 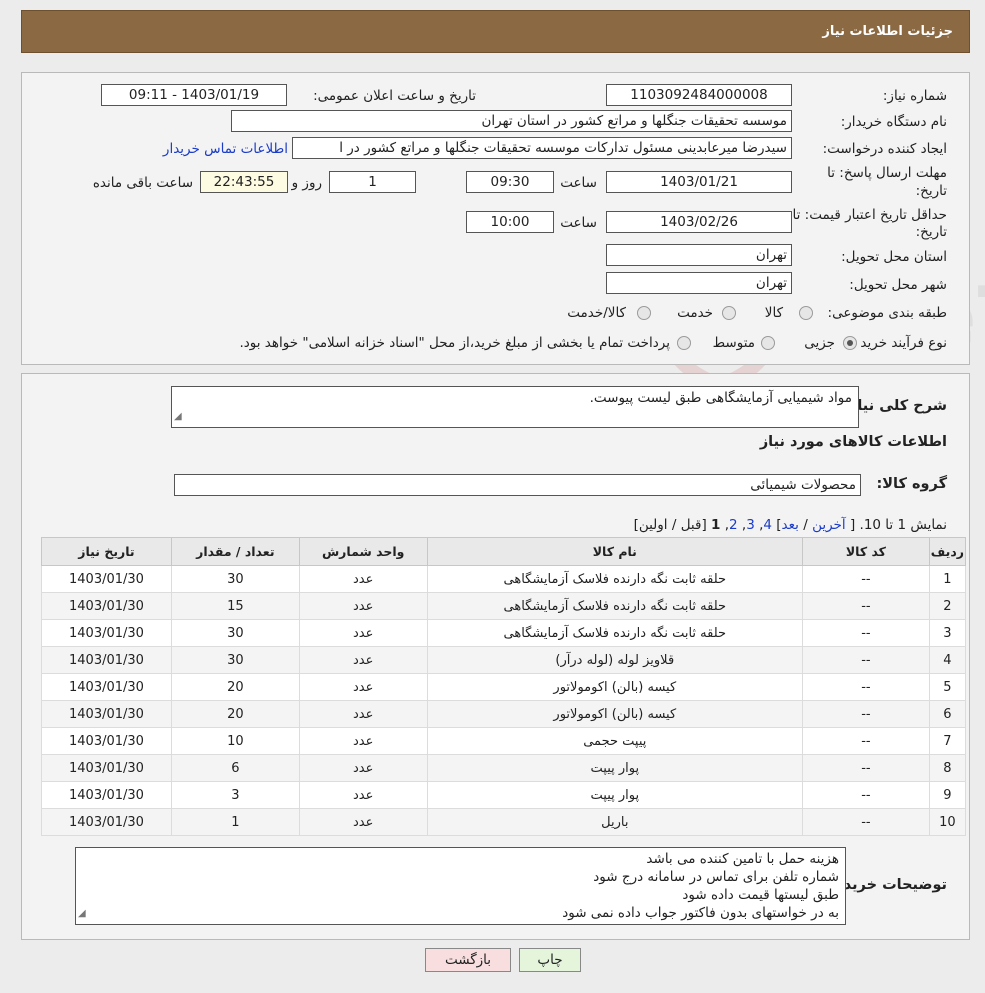 I want to click on cell-quantity: 10, so click(x=235, y=741).